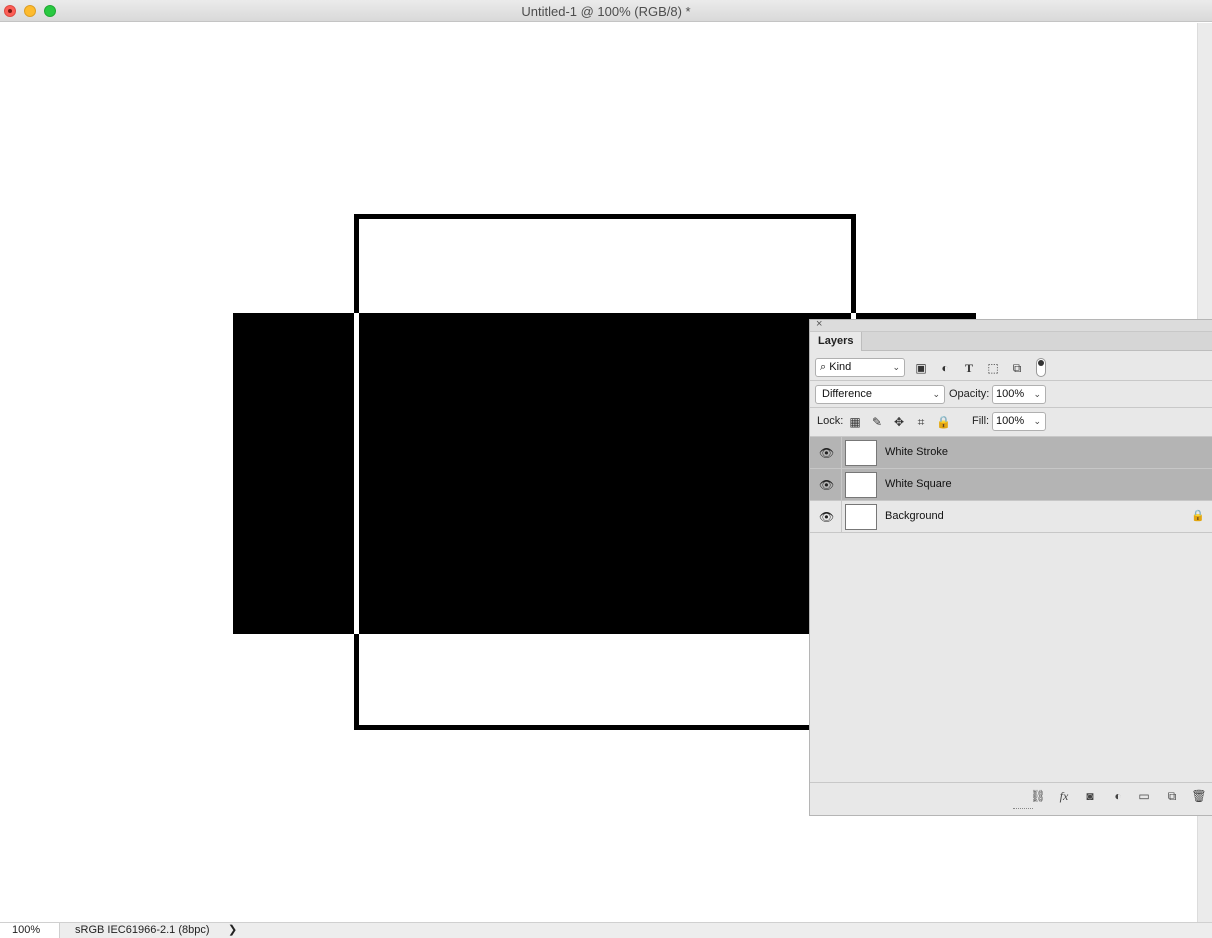 The height and width of the screenshot is (938, 1212). I want to click on lock-label: Lock:, so click(830, 421).